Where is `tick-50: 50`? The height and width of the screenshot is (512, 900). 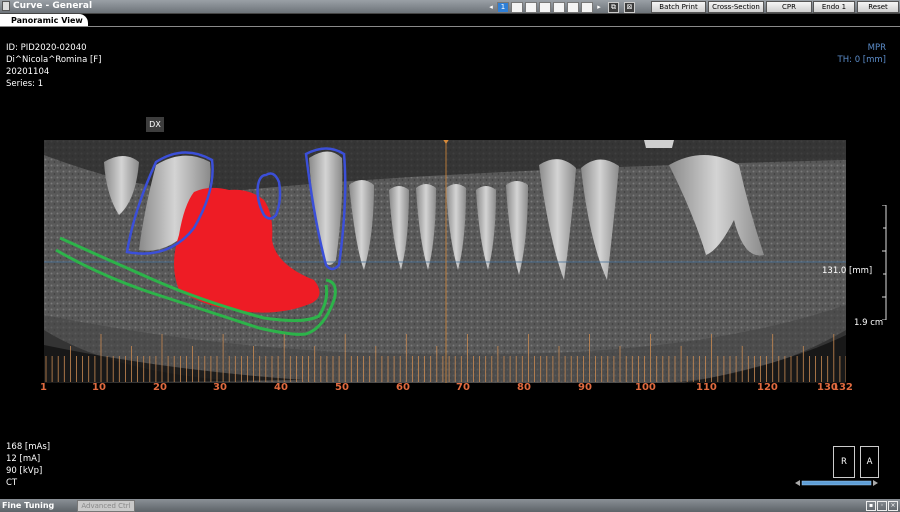
tick-50: 50 is located at coordinates (342, 387).